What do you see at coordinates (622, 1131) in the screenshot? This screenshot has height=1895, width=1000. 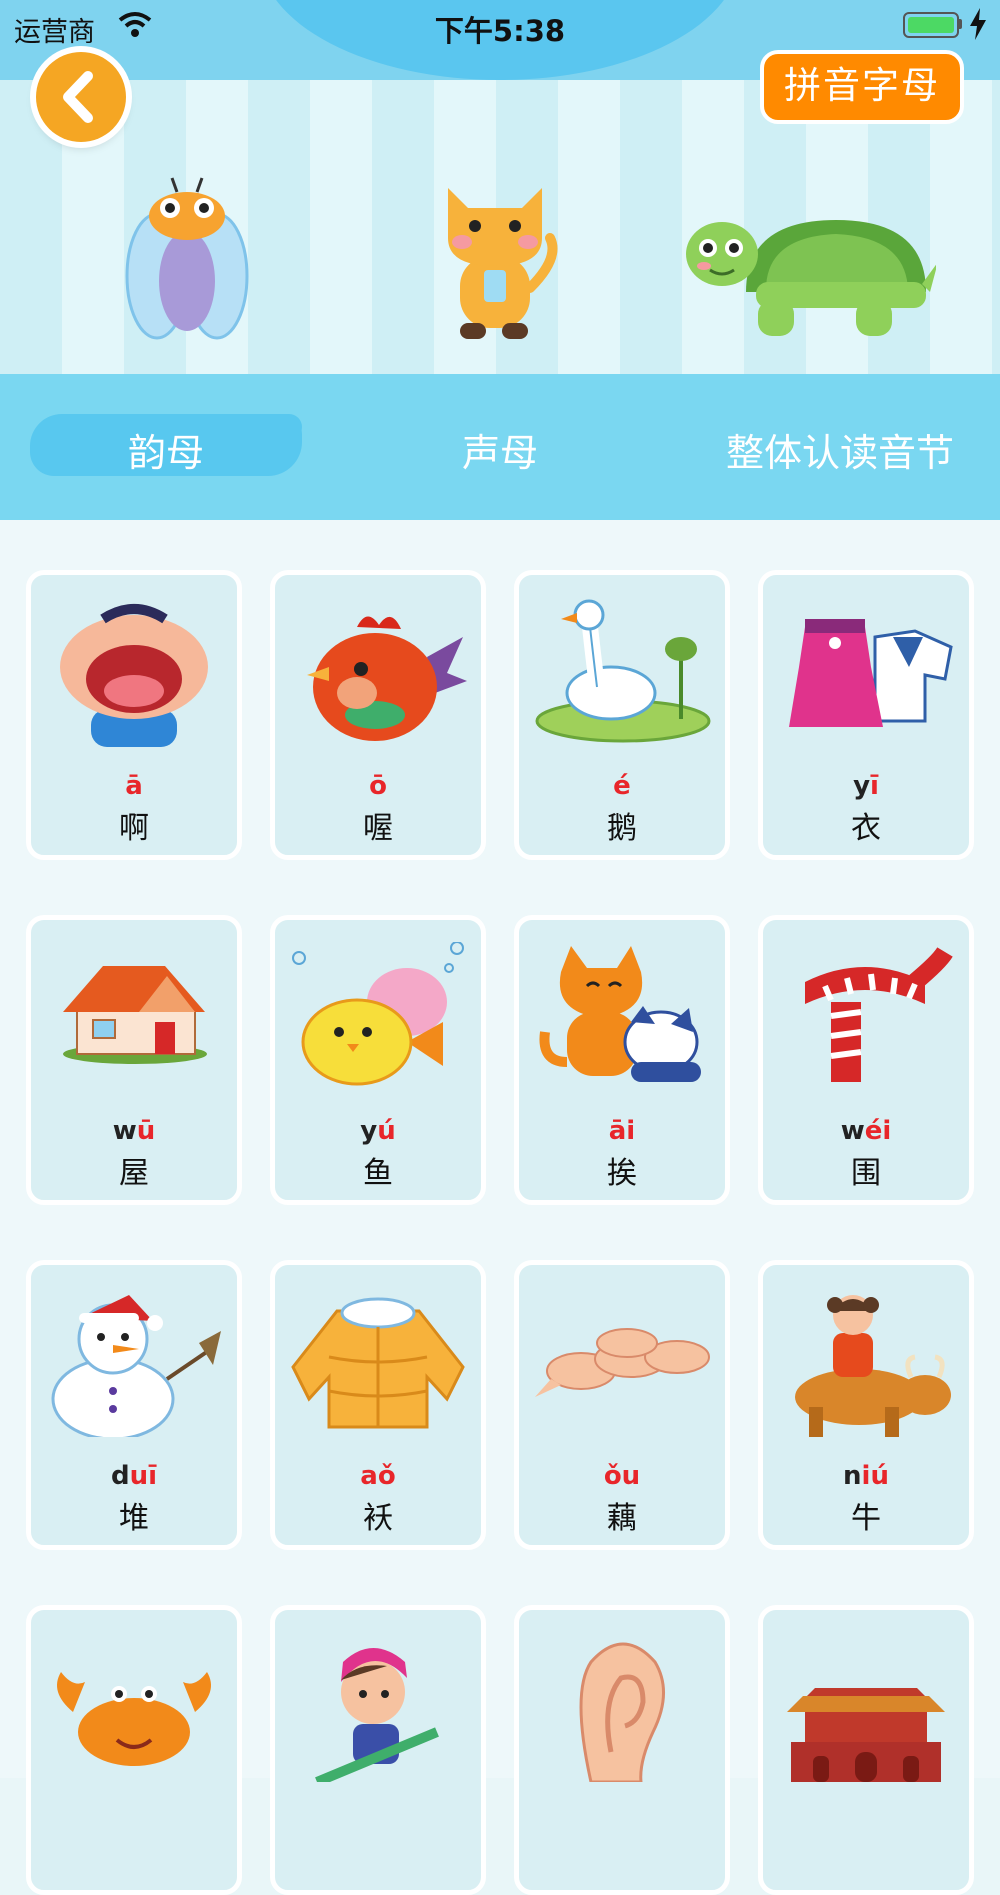 I see `pinyin-label: āi` at bounding box center [622, 1131].